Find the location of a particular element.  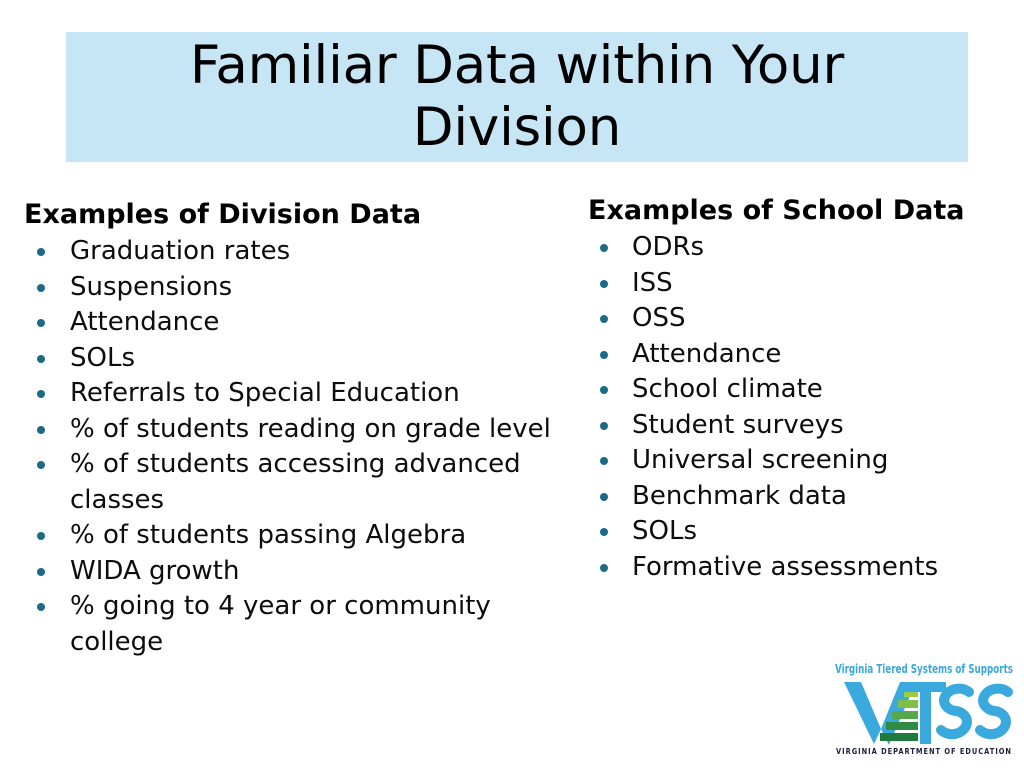

list-item-label: Universal screening is located at coordinates (760, 460).